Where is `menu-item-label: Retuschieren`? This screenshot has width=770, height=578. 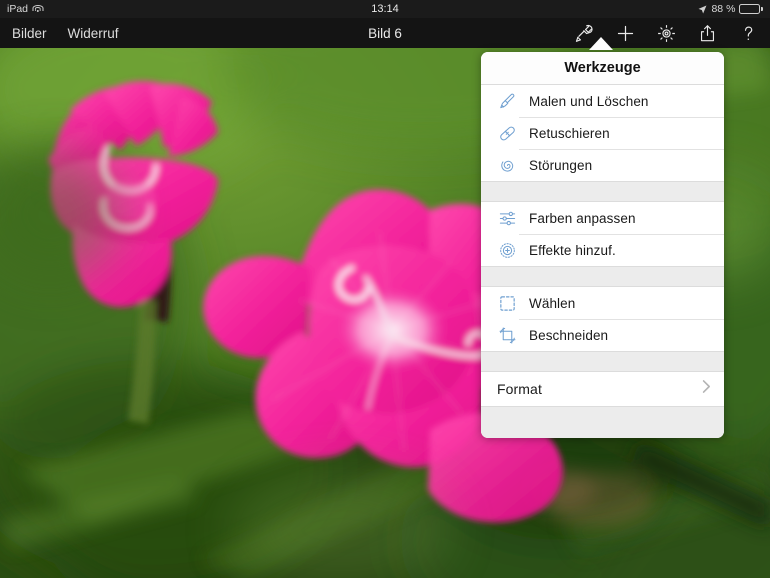
menu-item-label: Retuschieren is located at coordinates (569, 133).